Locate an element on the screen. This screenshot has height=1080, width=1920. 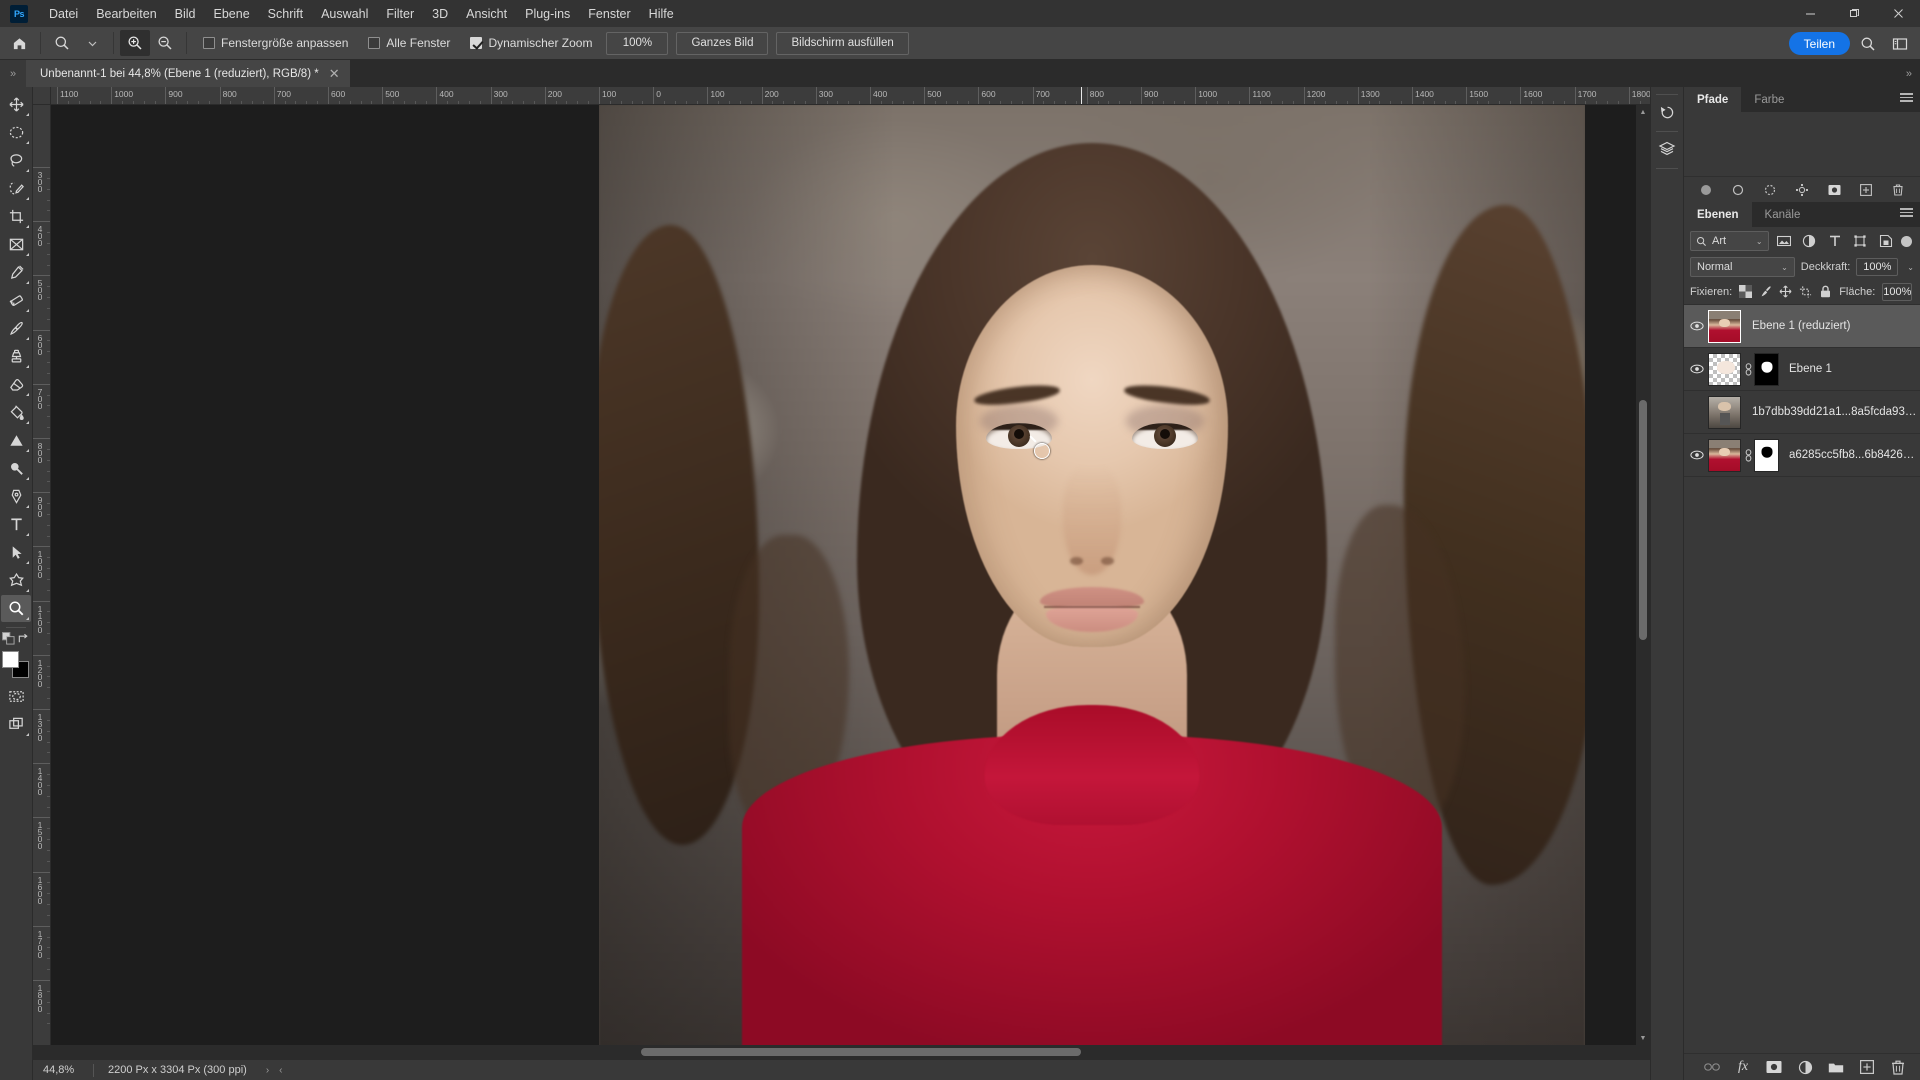
layer-row-a6285cc5: a6285cc5fb8...6b8426d1be7 is located at coordinates (1802, 455).